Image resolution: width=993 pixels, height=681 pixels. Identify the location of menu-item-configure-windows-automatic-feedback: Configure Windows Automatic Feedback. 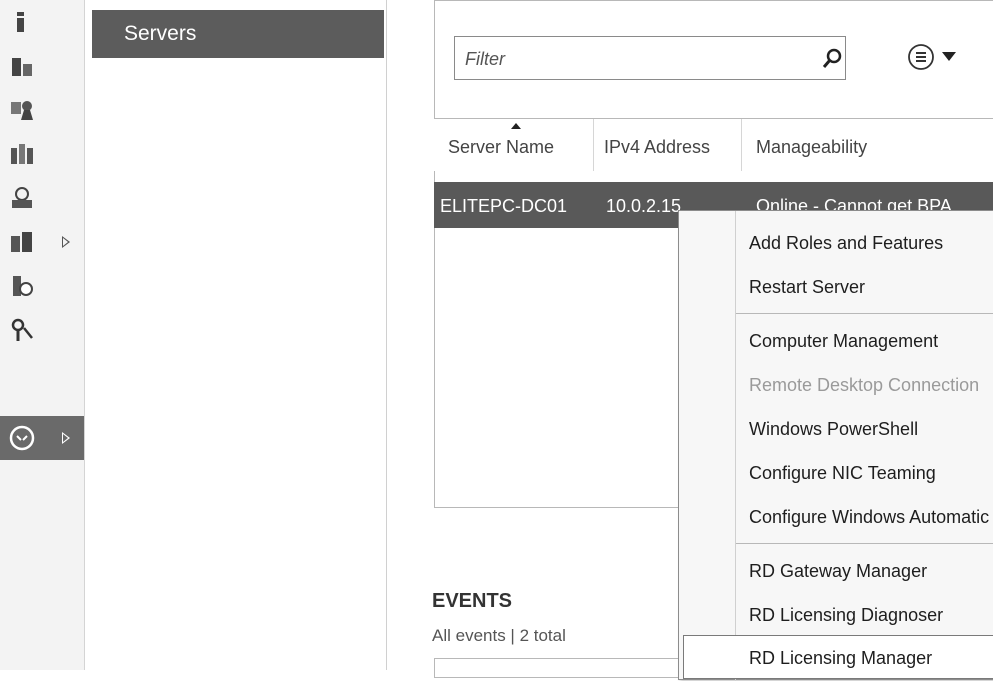
(836, 517).